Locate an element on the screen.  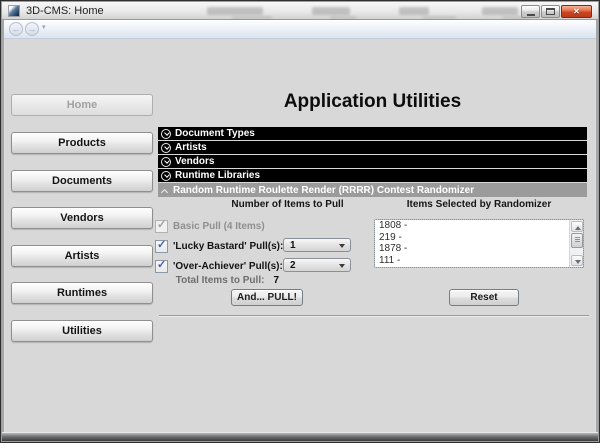
page-title: Application Utilities is located at coordinates (372, 101).